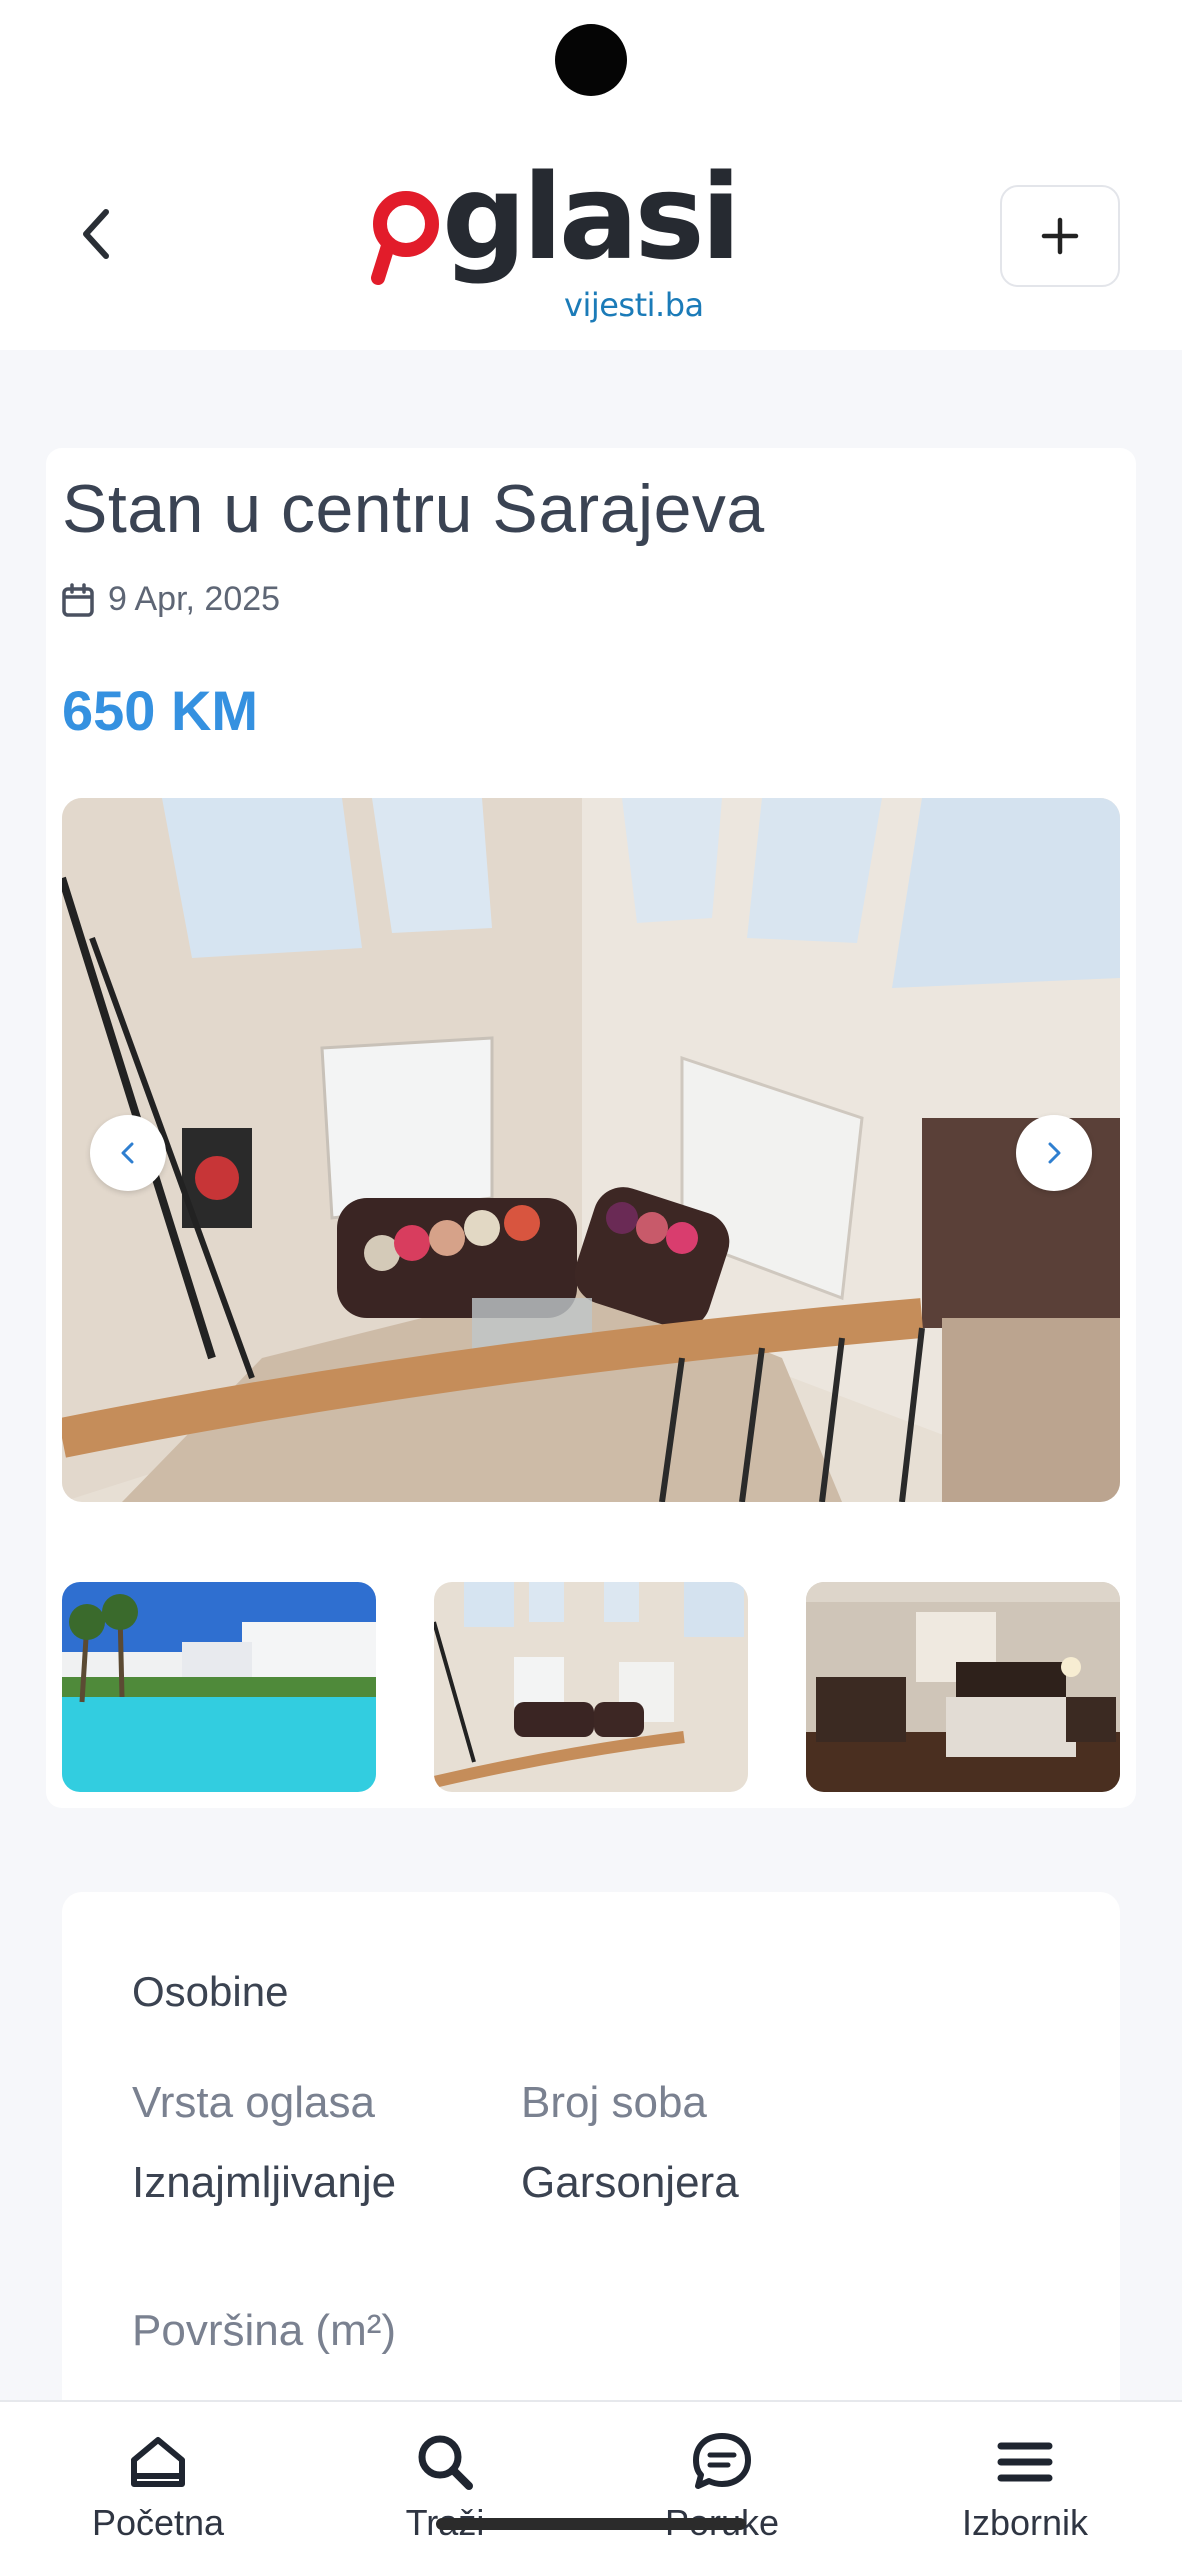 The width and height of the screenshot is (1182, 2560). I want to click on feature-label: Vrsta oglasa, so click(253, 2102).